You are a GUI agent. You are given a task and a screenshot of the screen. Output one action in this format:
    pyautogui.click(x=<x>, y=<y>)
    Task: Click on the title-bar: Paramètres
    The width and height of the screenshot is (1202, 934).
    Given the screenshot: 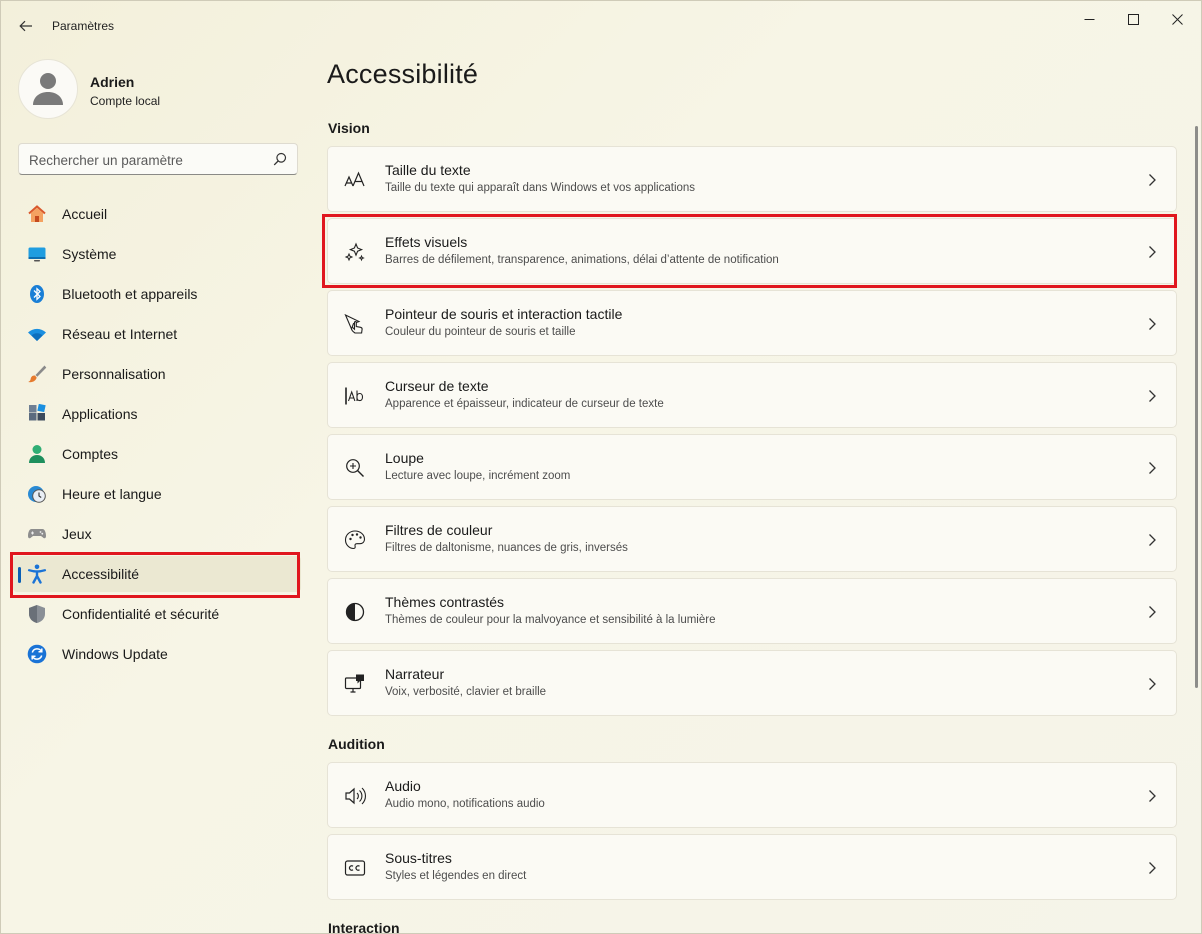 What is the action you would take?
    pyautogui.click(x=601, y=26)
    